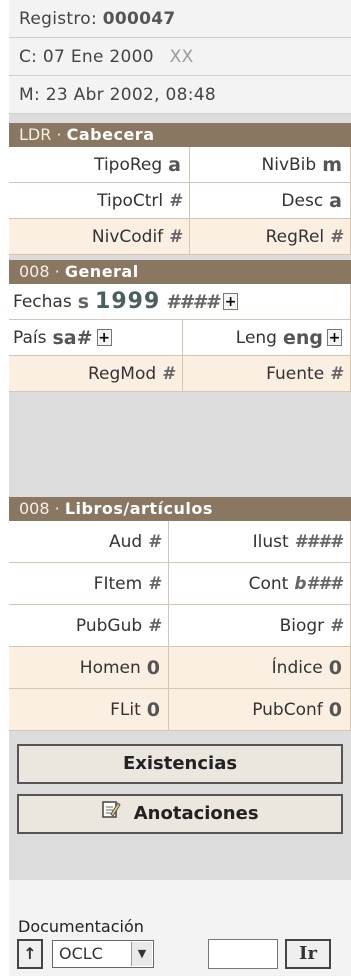  I want to click on anotaciones-label: Anotaciones, so click(196, 813).